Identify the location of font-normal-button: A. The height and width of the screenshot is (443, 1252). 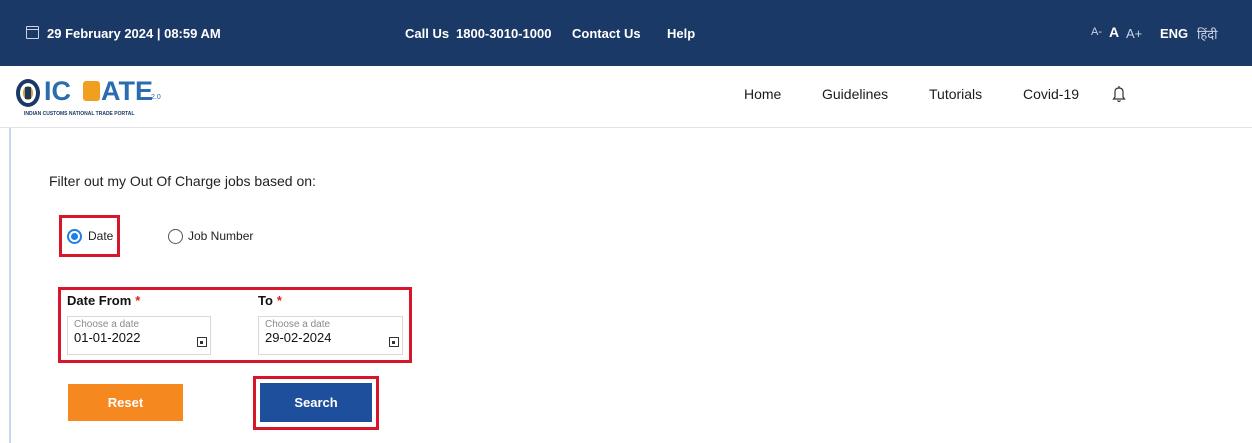
(1114, 32).